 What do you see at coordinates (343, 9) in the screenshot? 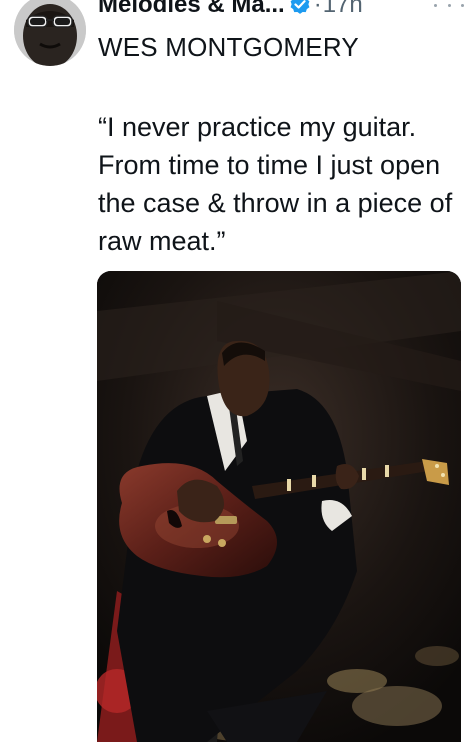
I see `tweet-timestamp: 17h` at bounding box center [343, 9].